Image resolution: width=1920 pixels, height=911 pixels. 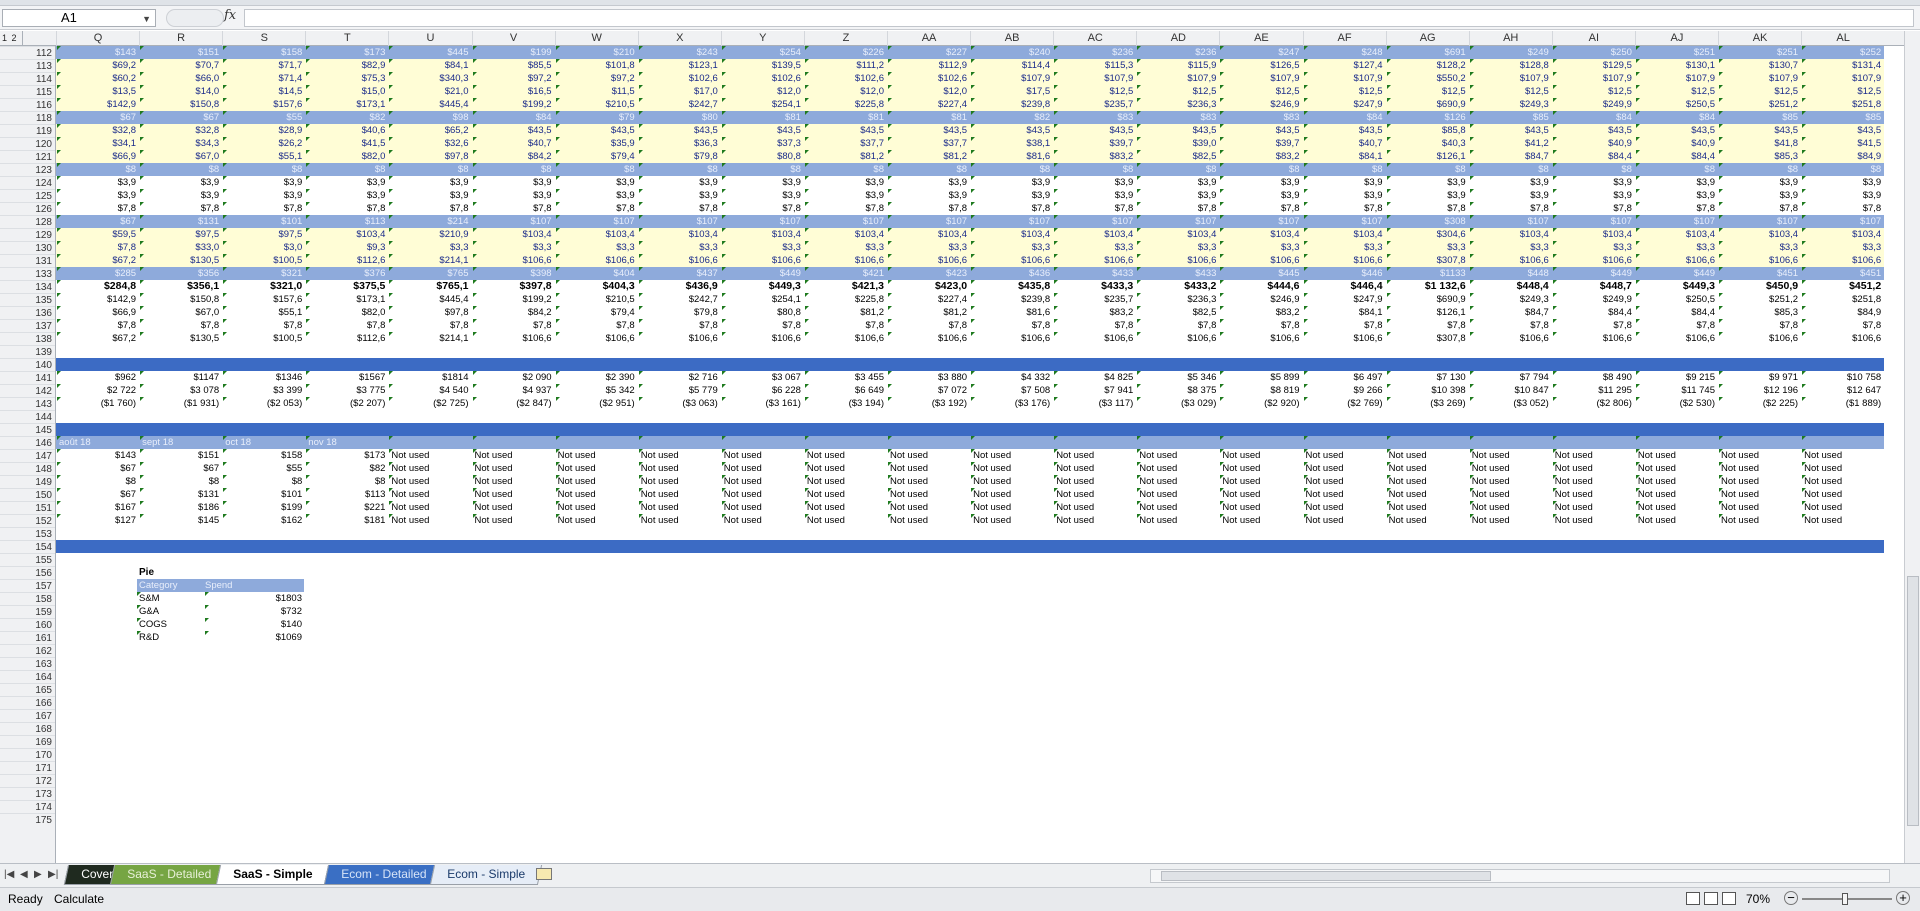 What do you see at coordinates (486, 875) in the screenshot?
I see `sheet-tab: Ecom - Simple` at bounding box center [486, 875].